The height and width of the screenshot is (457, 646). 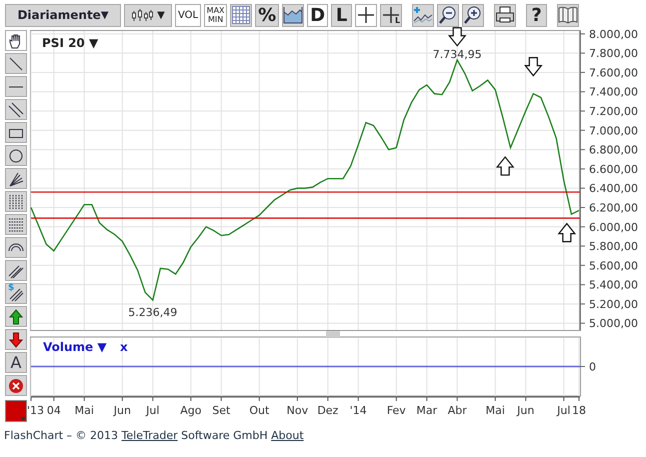 I want to click on crosshair-button: L, so click(x=391, y=15).